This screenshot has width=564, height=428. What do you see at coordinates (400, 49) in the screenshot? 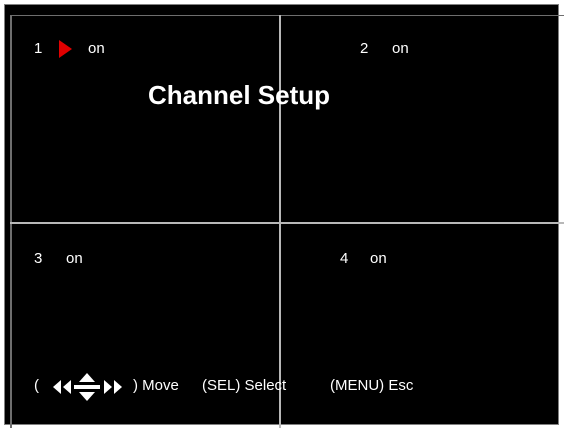
I see `channel-2-status: on` at bounding box center [400, 49].